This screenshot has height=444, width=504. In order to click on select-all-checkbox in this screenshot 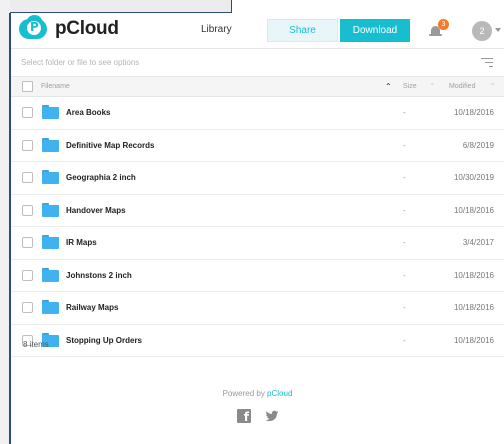, I will do `click(27, 86)`.